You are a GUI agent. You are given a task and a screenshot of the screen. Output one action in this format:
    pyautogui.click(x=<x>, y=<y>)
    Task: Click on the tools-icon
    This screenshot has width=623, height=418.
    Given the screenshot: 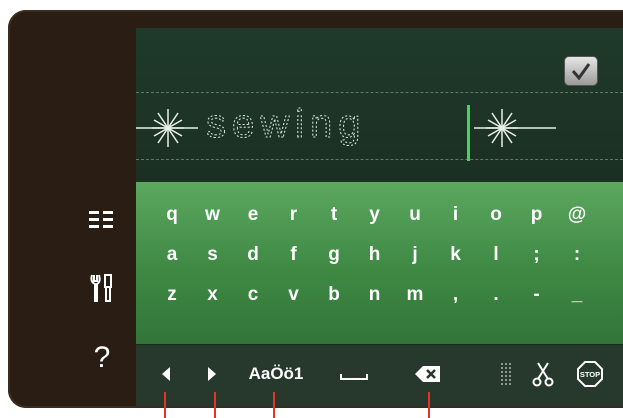 What is the action you would take?
    pyautogui.click(x=102, y=288)
    